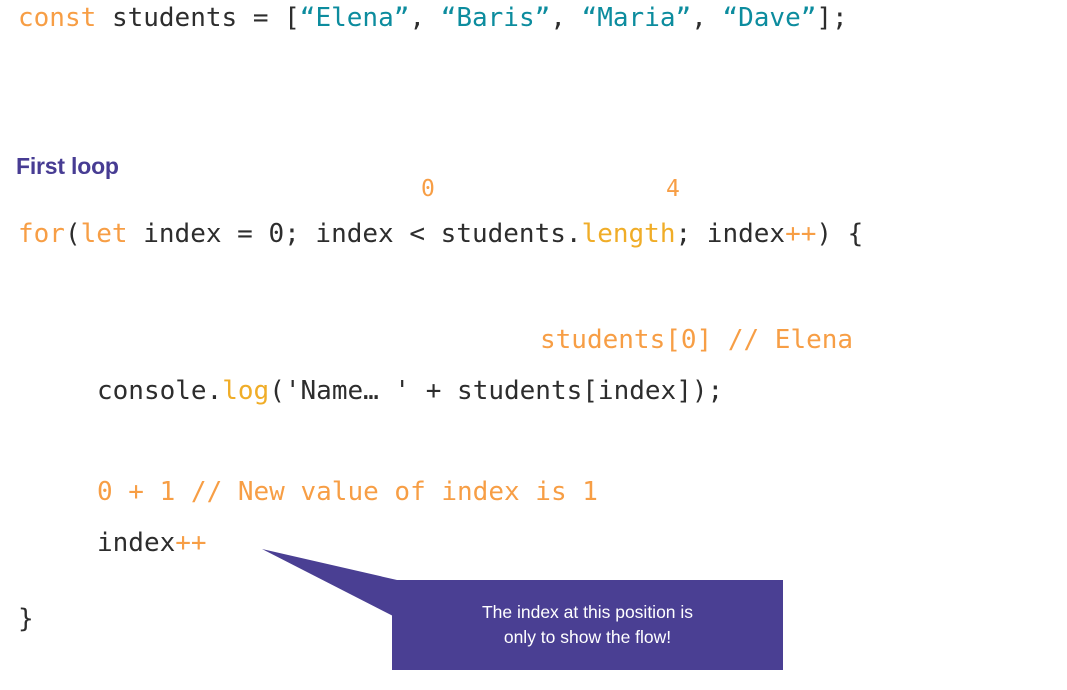 The height and width of the screenshot is (690, 1067). I want to click on close-bracket-semicolon: ];, so click(832, 18).